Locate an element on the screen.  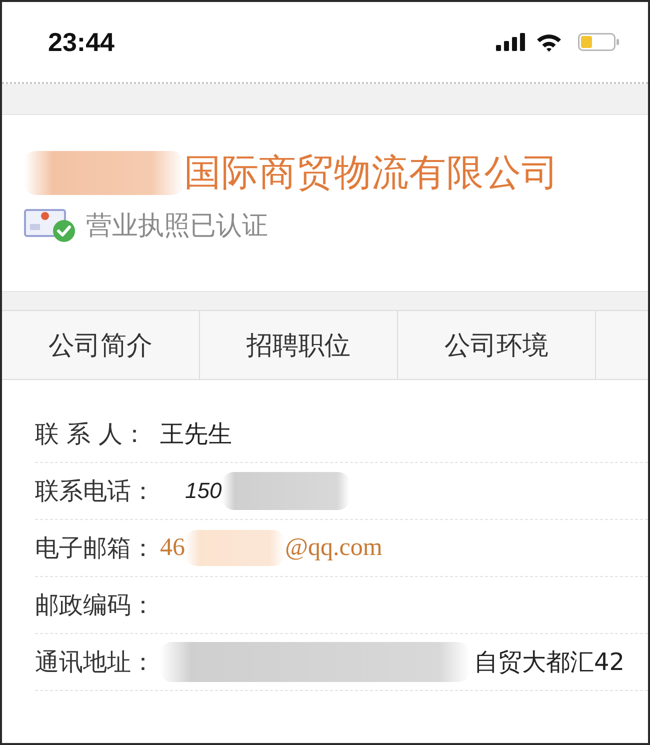
field-label: 邮政编码： is located at coordinates (95, 605).